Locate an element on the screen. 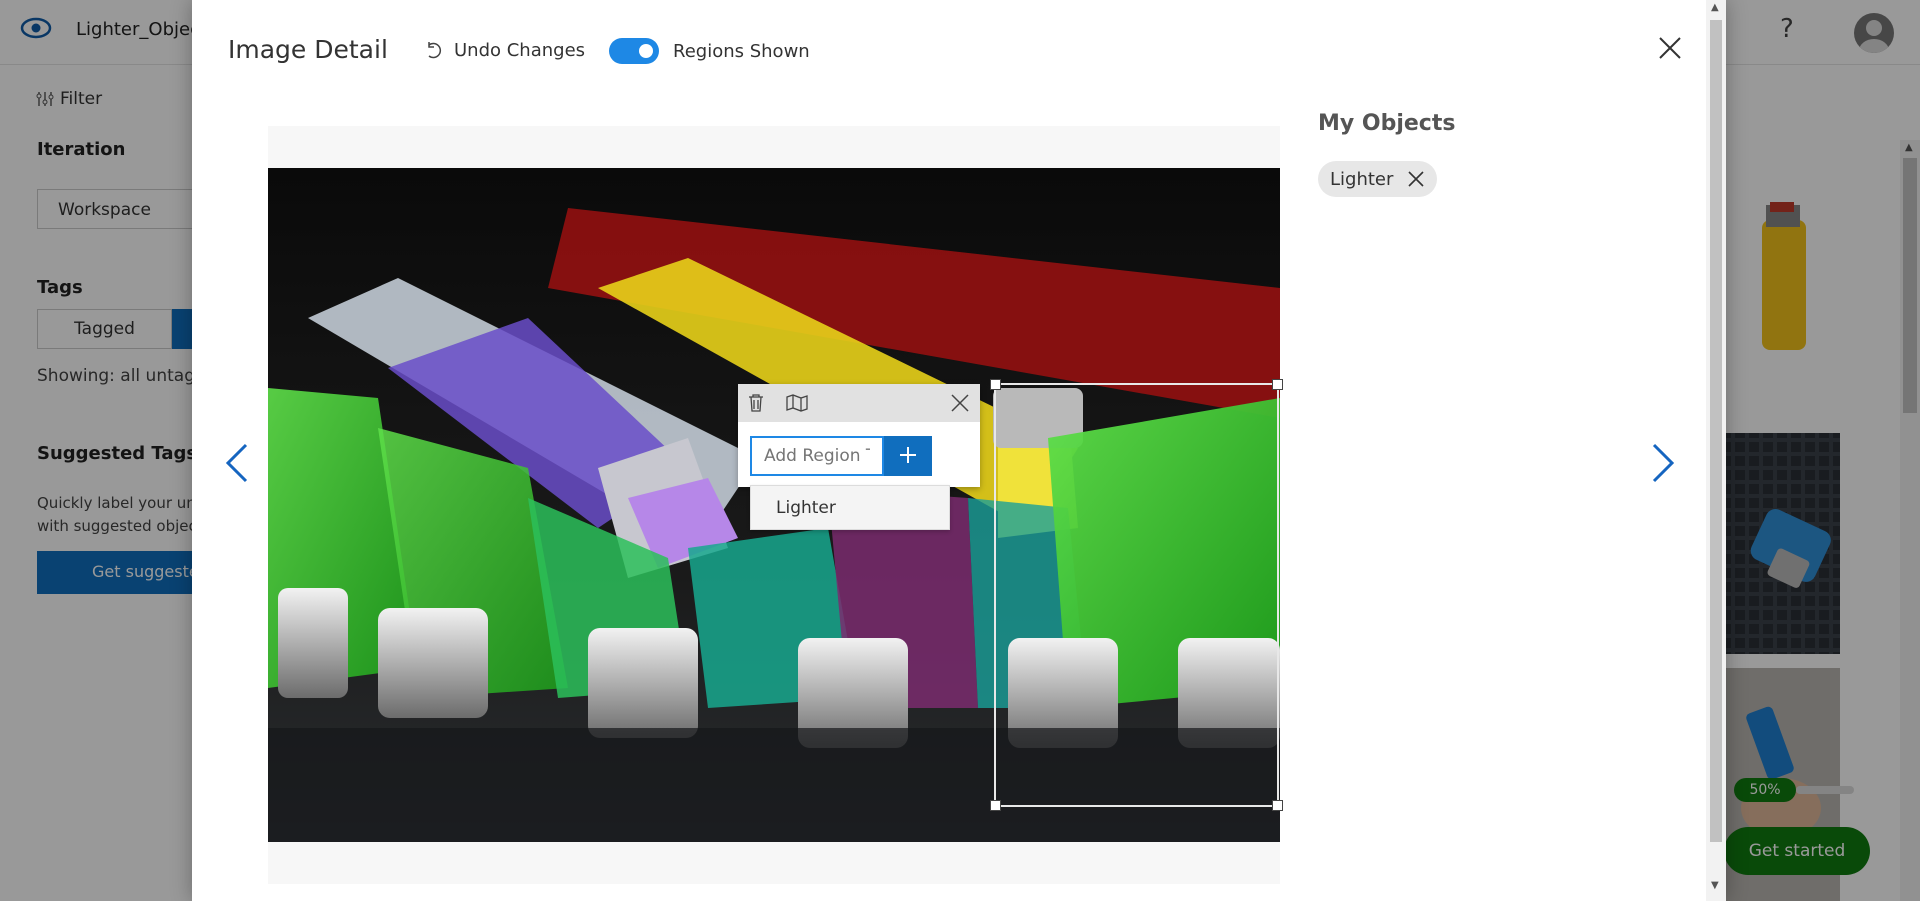  remove-tag-icon is located at coordinates (1416, 179).